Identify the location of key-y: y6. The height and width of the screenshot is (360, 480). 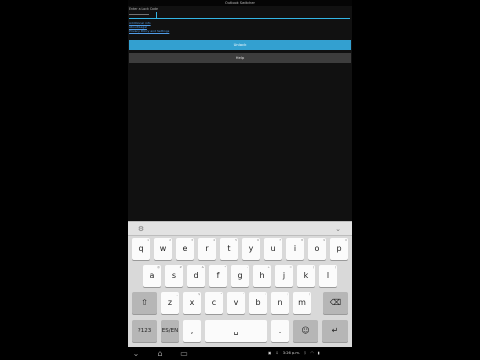
(251, 249).